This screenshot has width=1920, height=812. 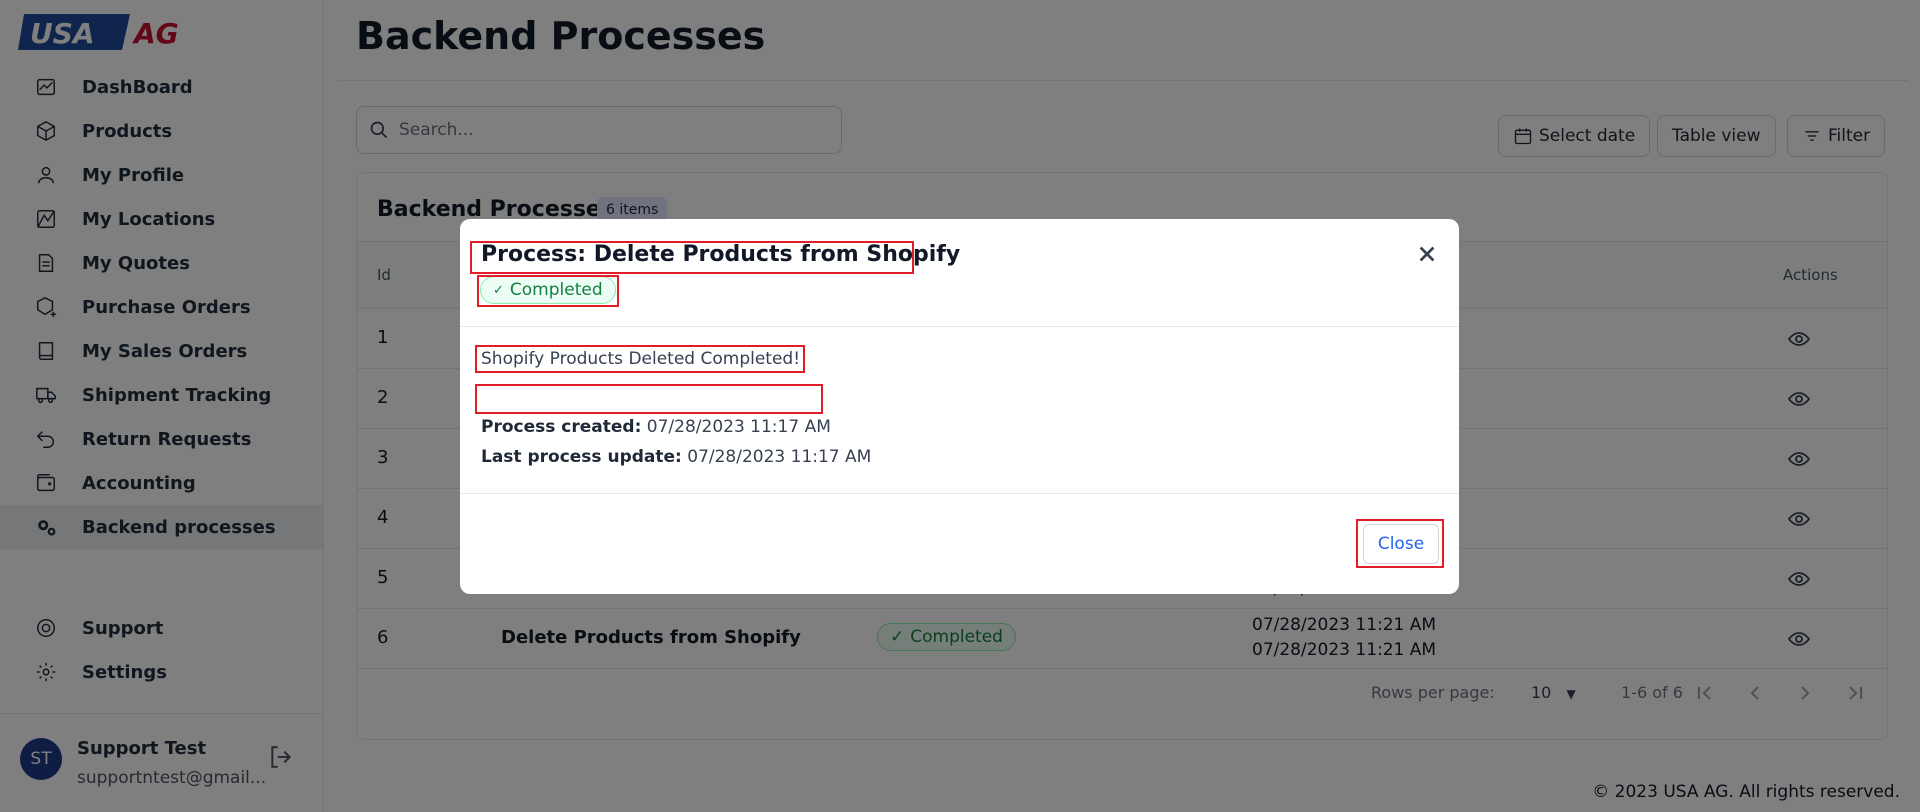 What do you see at coordinates (561, 427) in the screenshot?
I see `process-created-label: Process created:` at bounding box center [561, 427].